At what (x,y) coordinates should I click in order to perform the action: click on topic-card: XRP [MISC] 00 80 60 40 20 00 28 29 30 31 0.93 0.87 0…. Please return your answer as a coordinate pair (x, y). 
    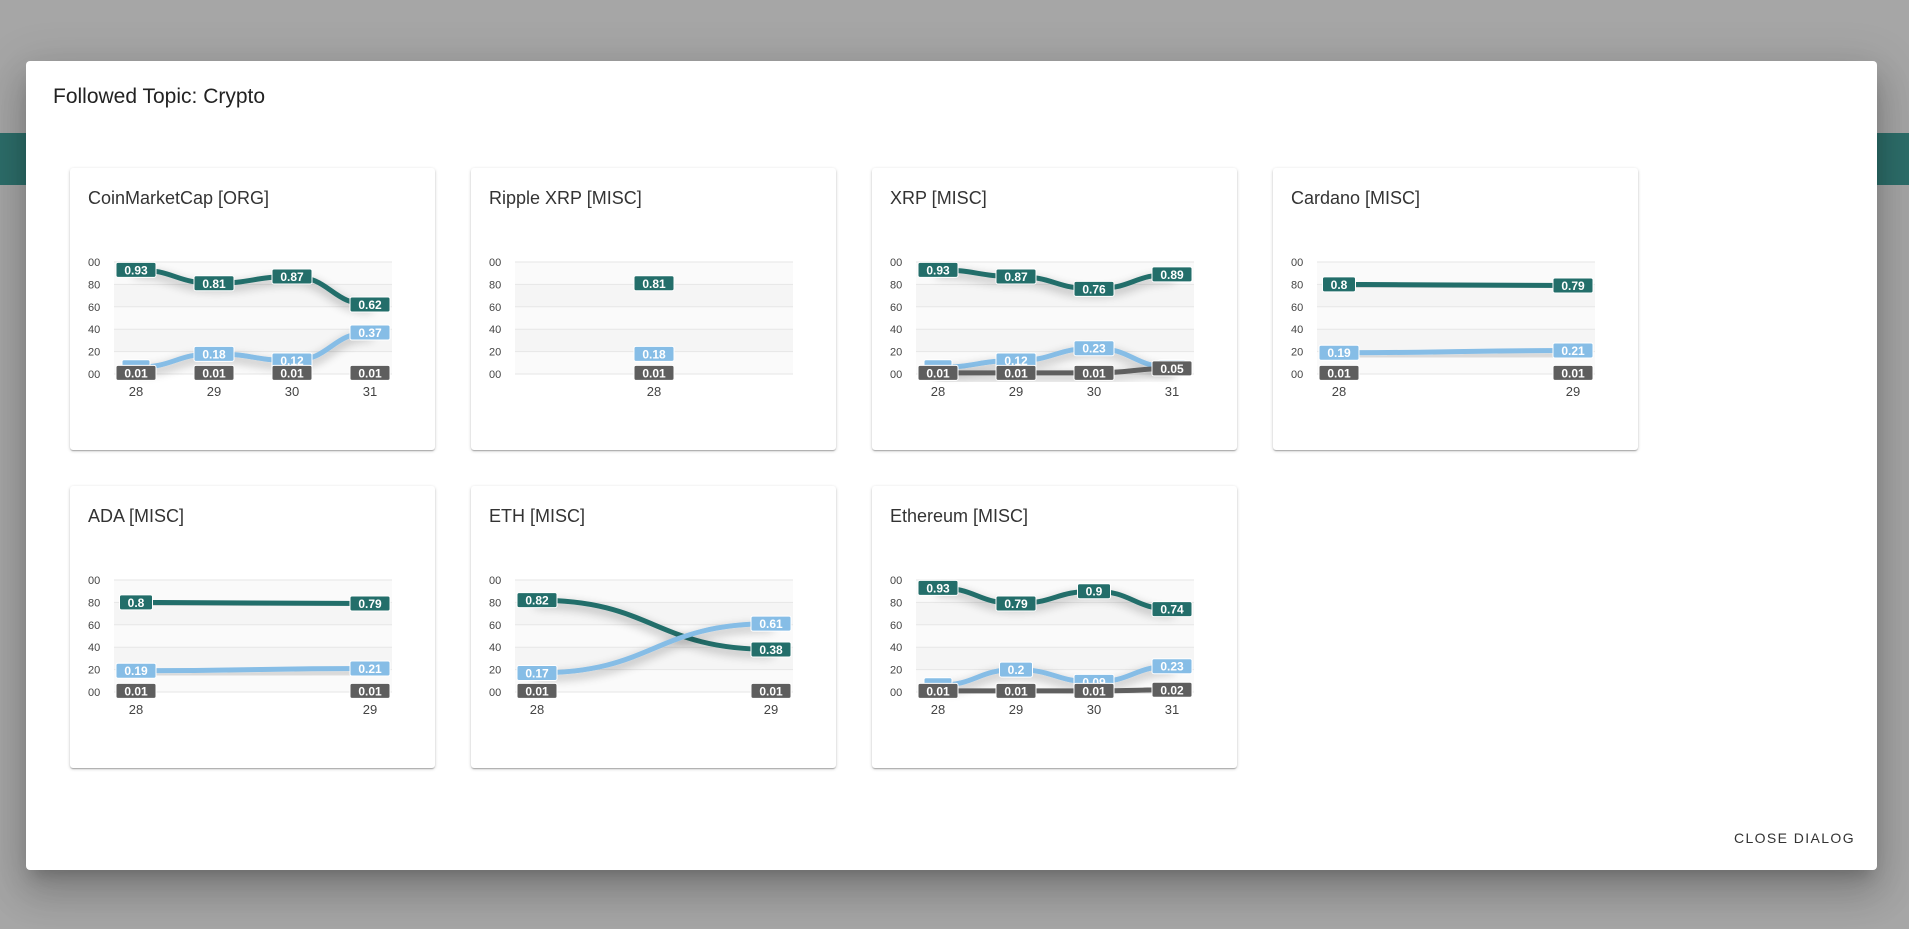
    Looking at the image, I should click on (1054, 309).